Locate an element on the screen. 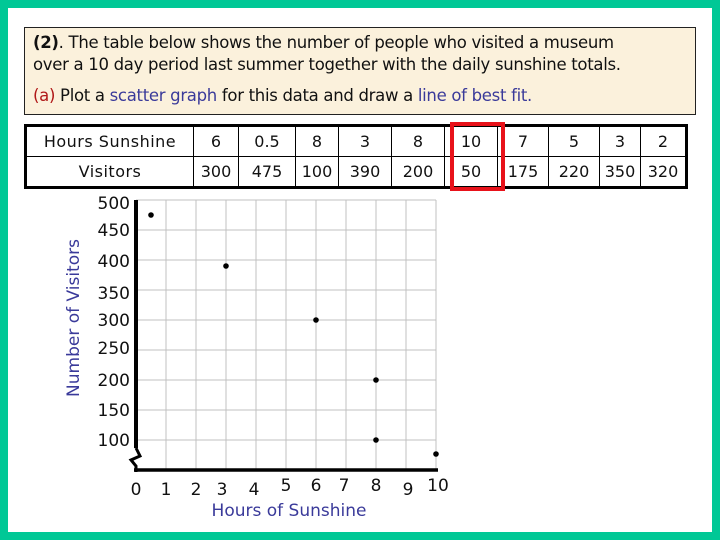 The width and height of the screenshot is (720, 540). x-tick-label: 0 is located at coordinates (136, 490).